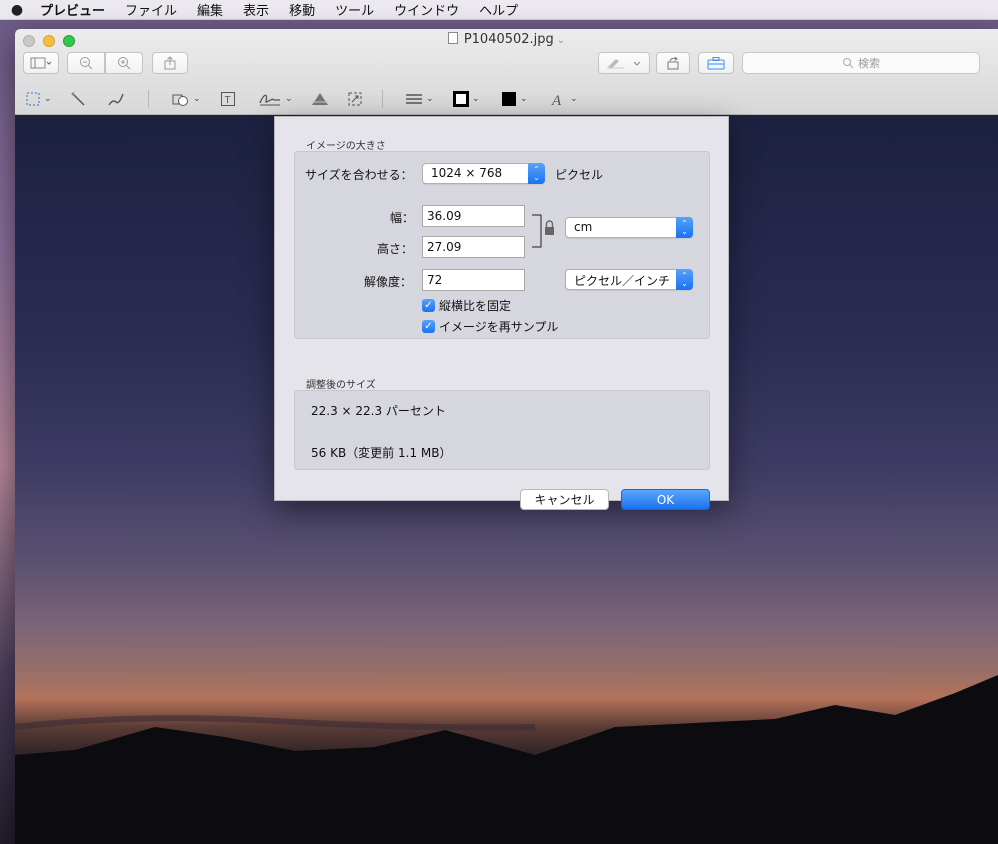 Image resolution: width=998 pixels, height=844 pixels. I want to click on fill-color-icon, so click(509, 99).